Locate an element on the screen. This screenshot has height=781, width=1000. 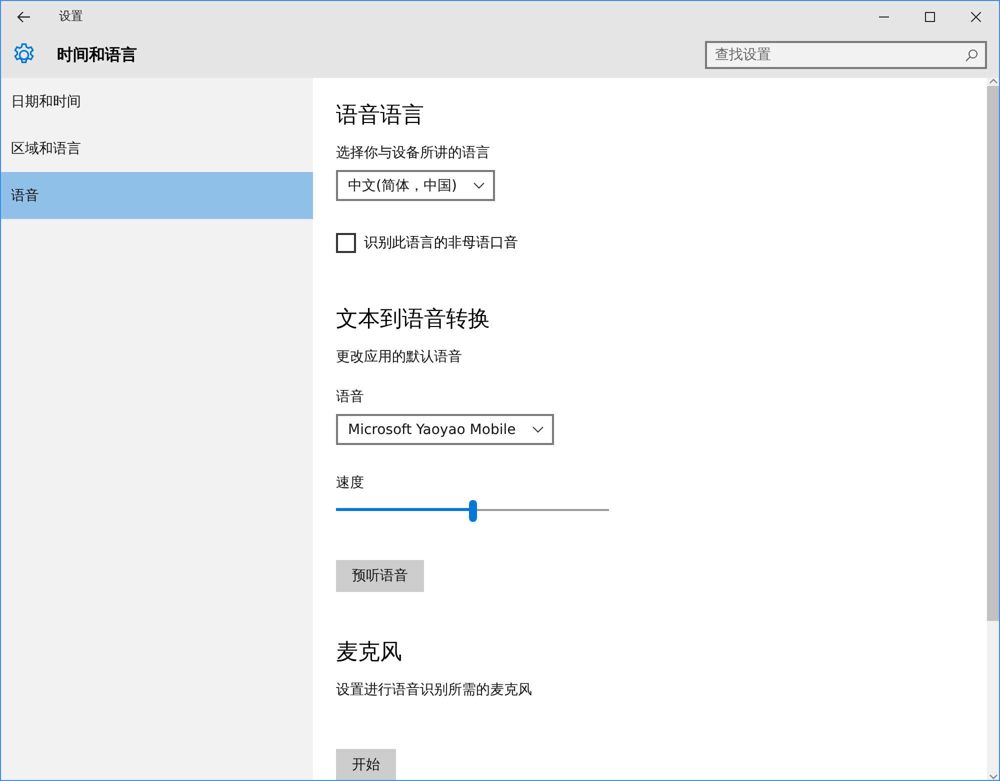
scroll-thumb is located at coordinates (993, 353).